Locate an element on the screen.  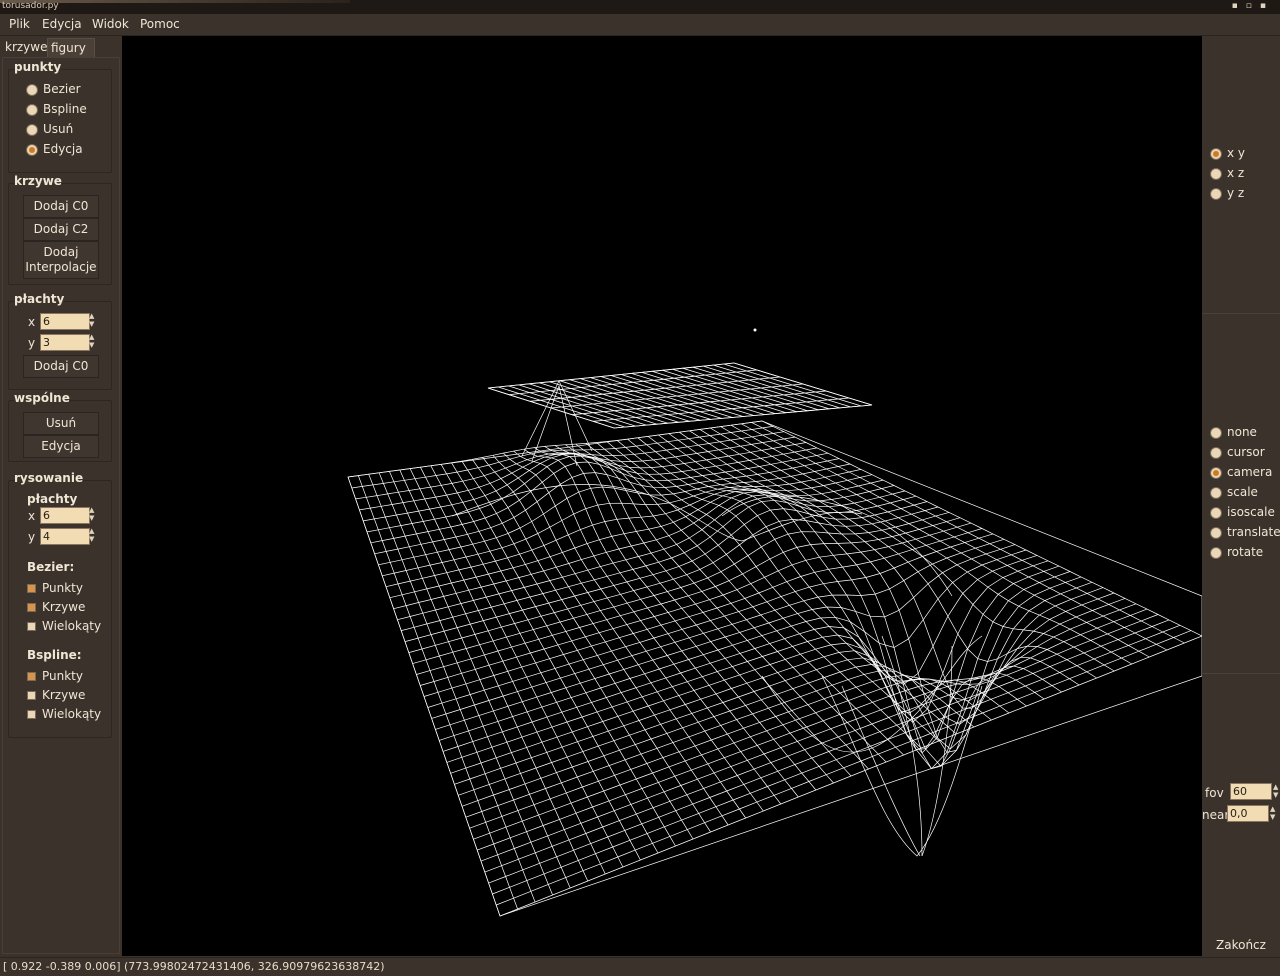
tab-krzywe: krzywe is located at coordinates (26, 47).